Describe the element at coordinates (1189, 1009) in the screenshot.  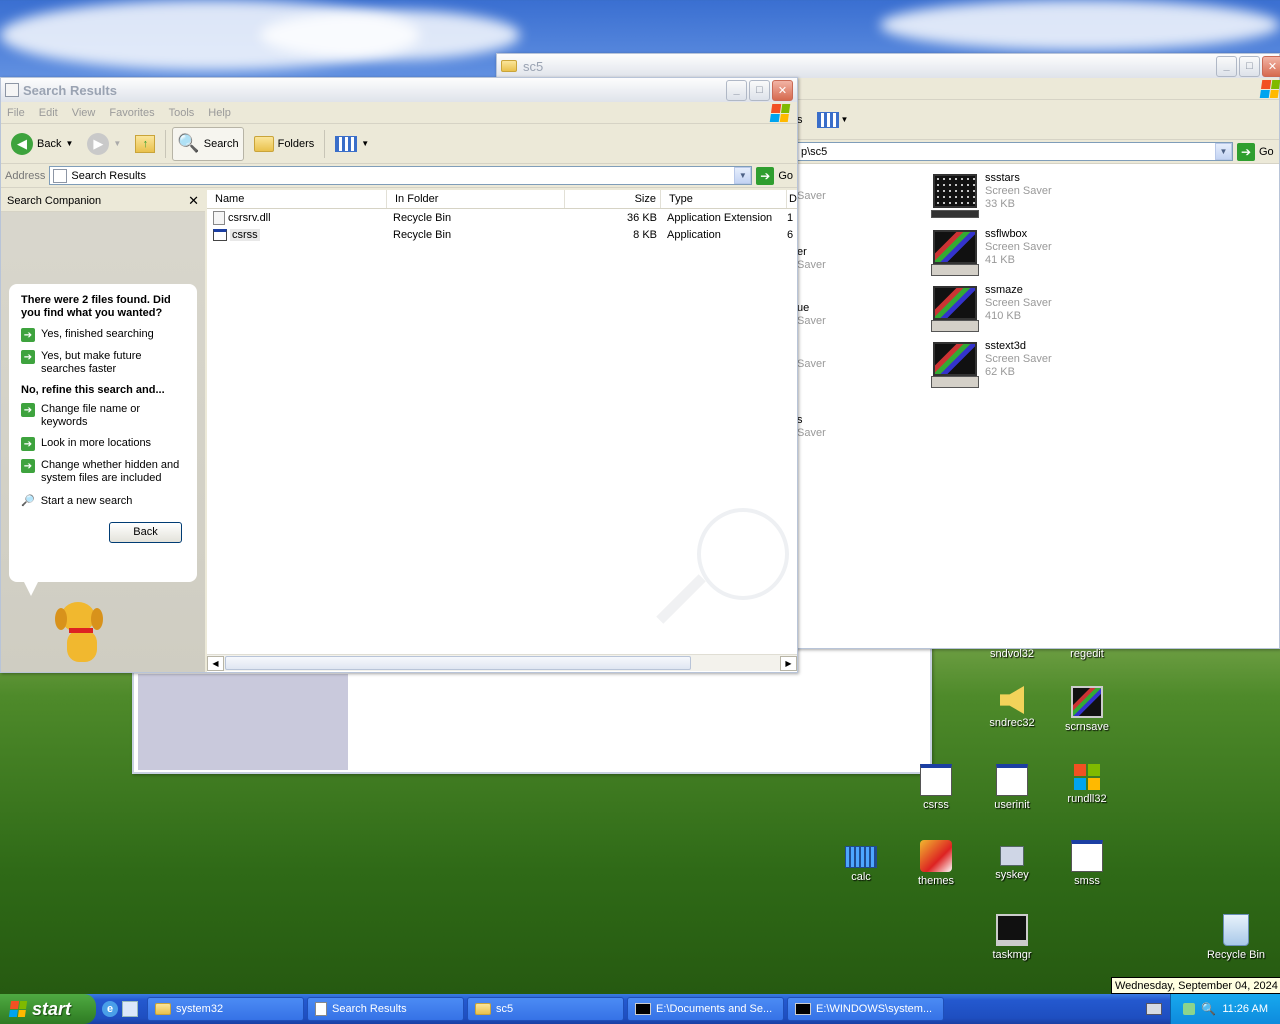
I see `network-icon` at that location.